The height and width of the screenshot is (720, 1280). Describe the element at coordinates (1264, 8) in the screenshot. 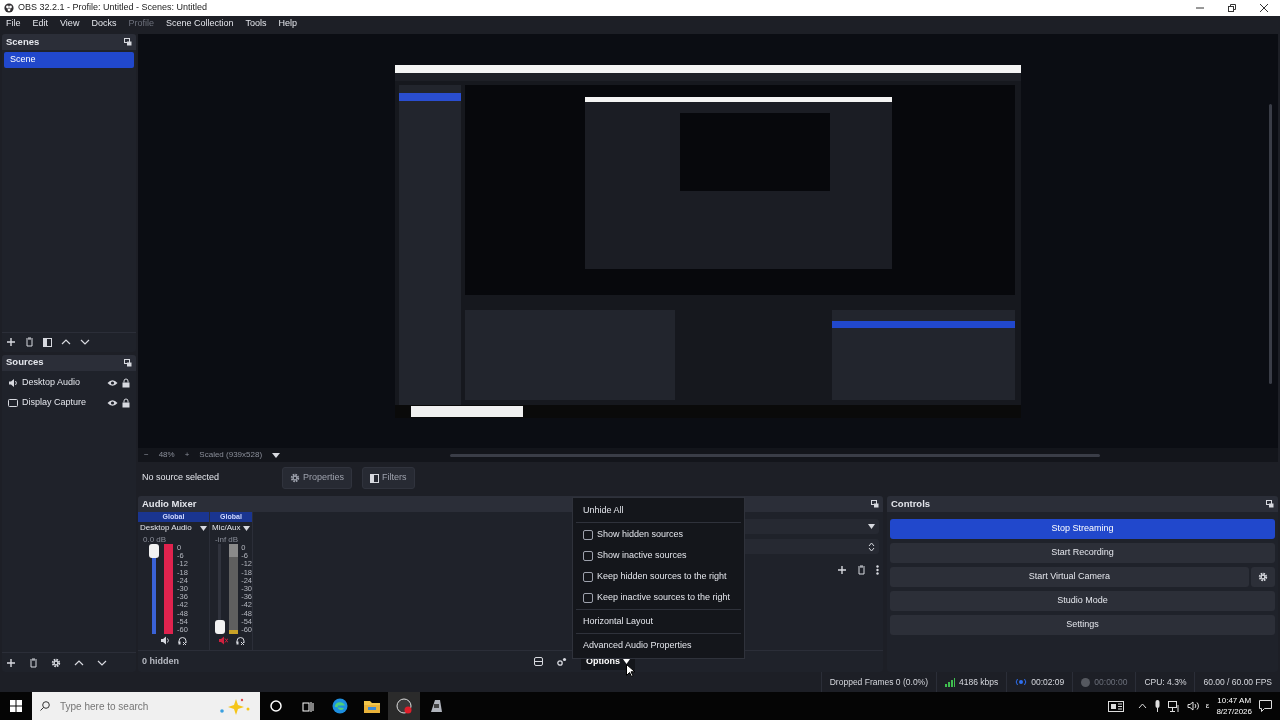

I see `close-icon` at that location.